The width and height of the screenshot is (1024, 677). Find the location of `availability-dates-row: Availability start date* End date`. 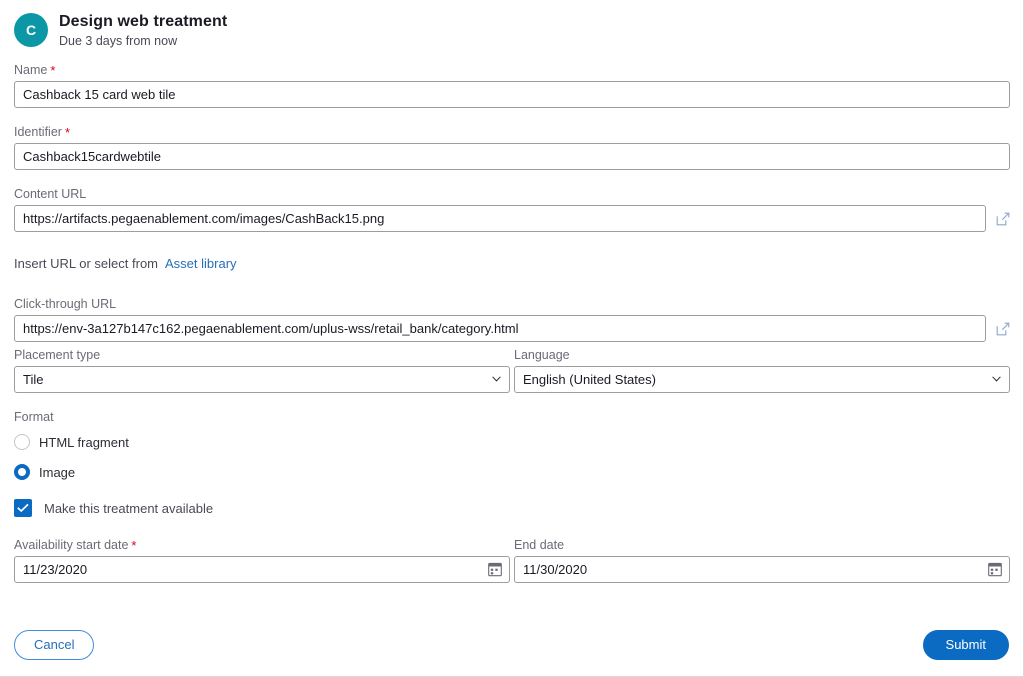

availability-dates-row: Availability start date* End date is located at coordinates (512, 560).